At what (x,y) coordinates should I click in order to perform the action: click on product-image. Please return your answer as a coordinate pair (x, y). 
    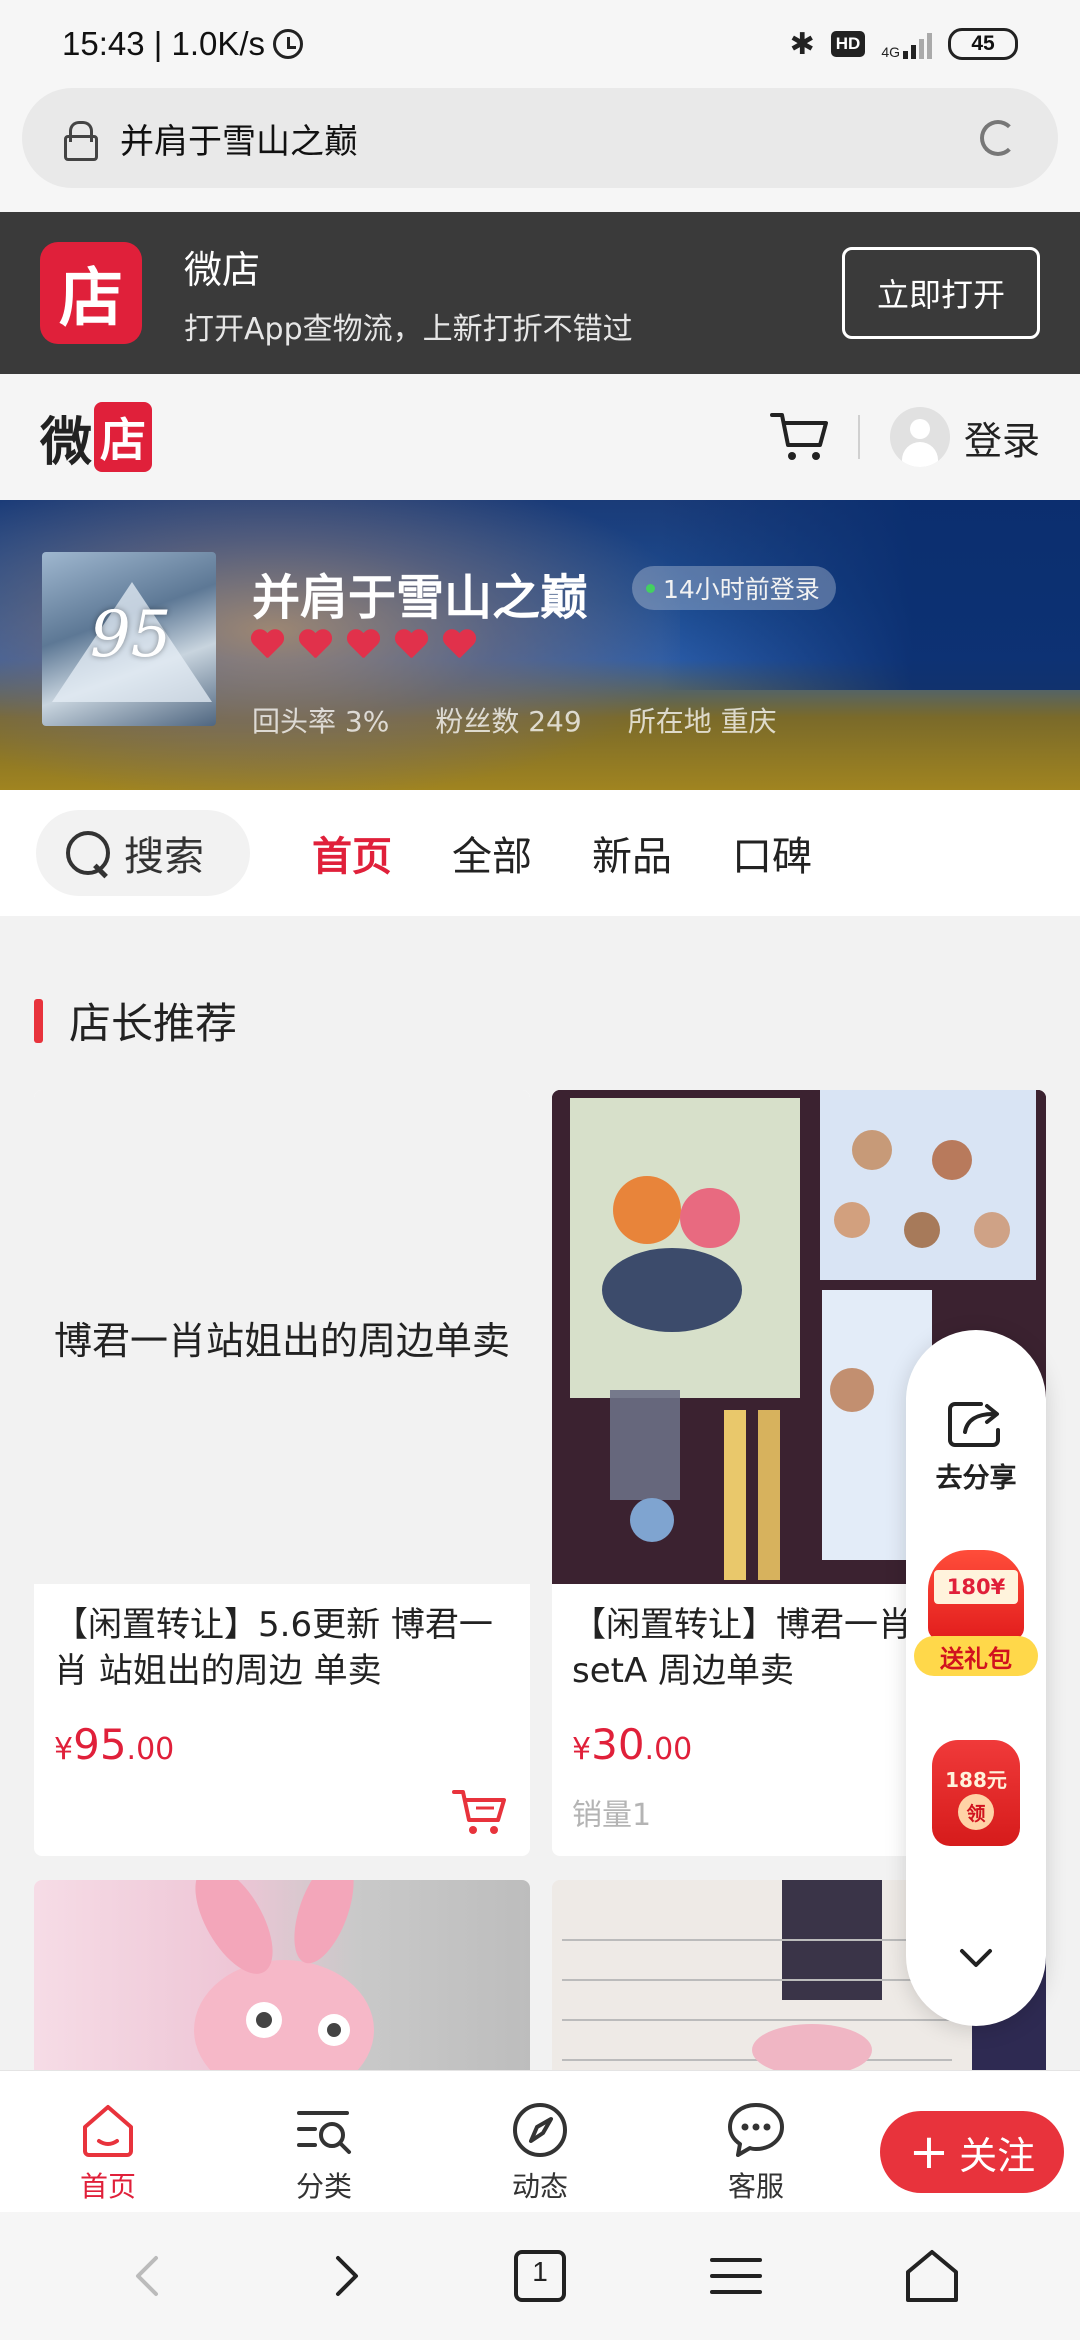
    Looking at the image, I should click on (282, 1980).